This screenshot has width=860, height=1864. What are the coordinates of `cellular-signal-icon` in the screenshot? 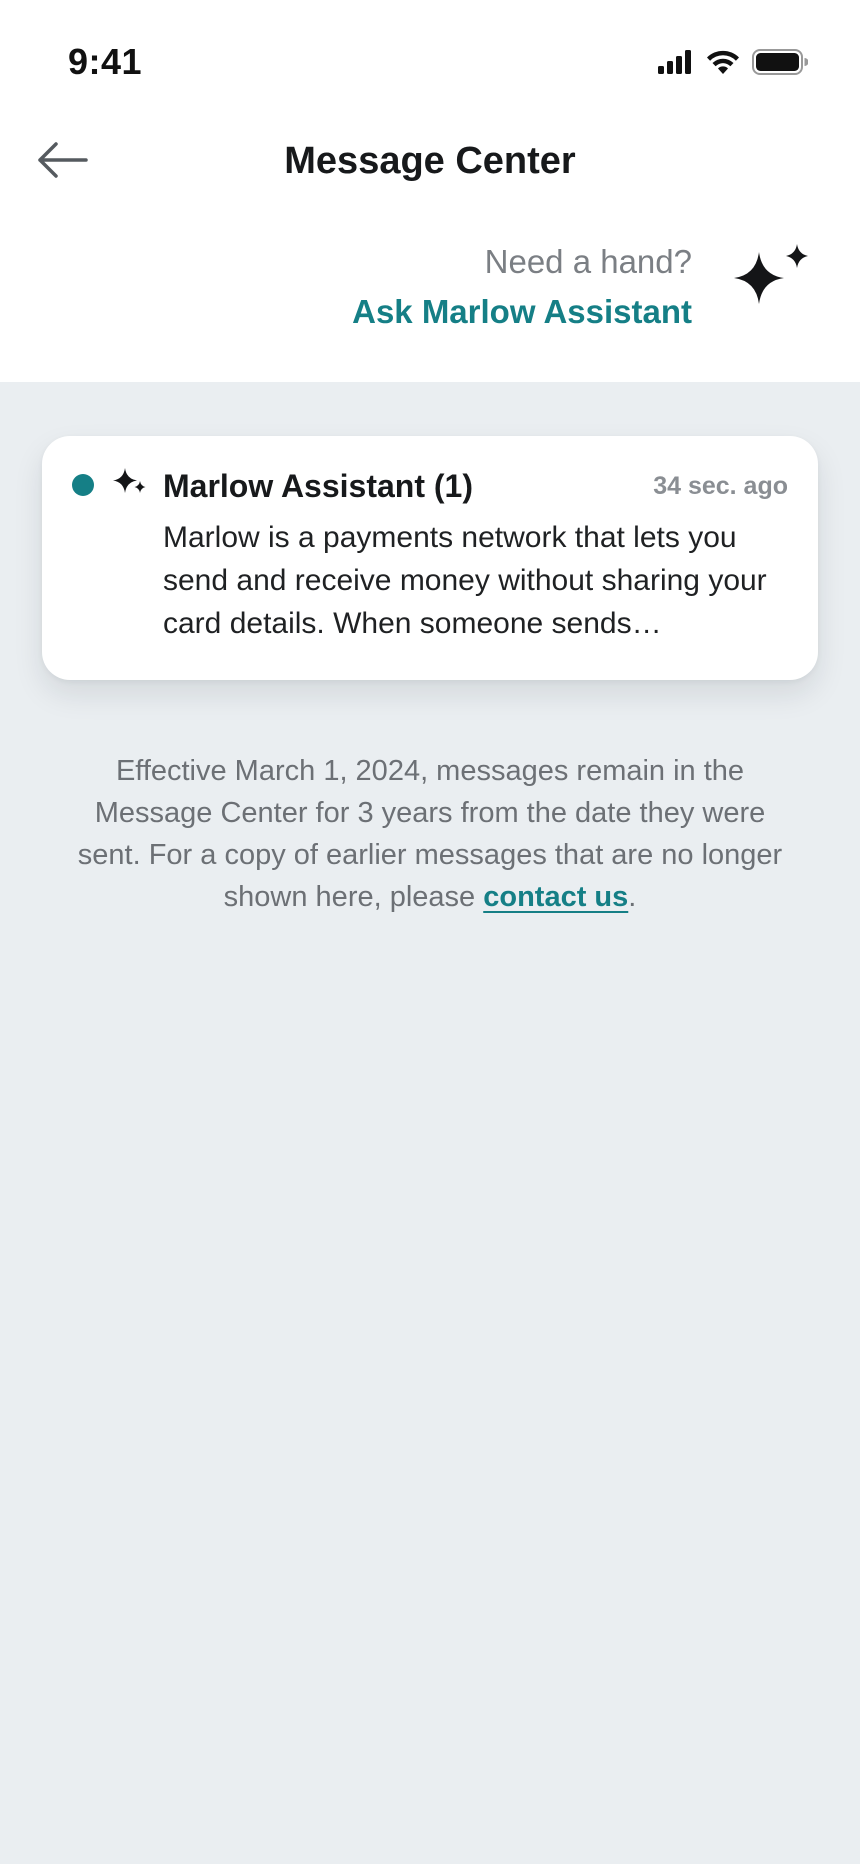 It's located at (676, 62).